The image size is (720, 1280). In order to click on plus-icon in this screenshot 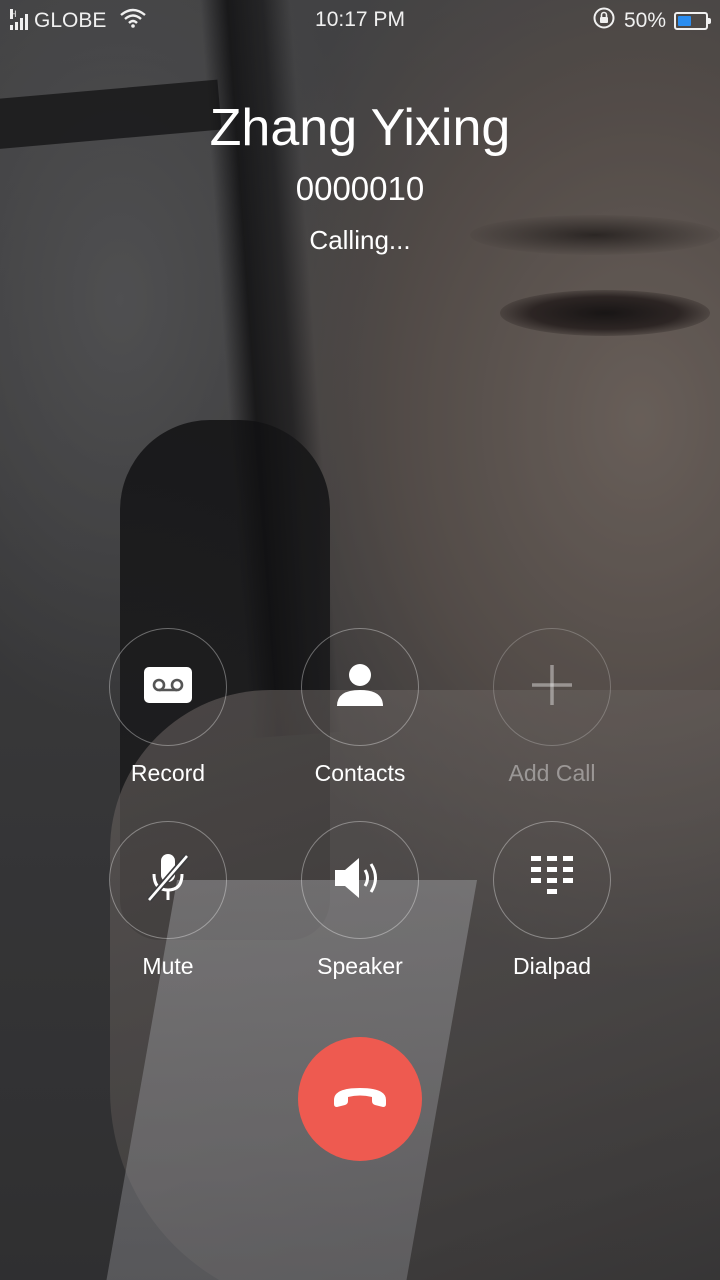, I will do `click(552, 687)`.